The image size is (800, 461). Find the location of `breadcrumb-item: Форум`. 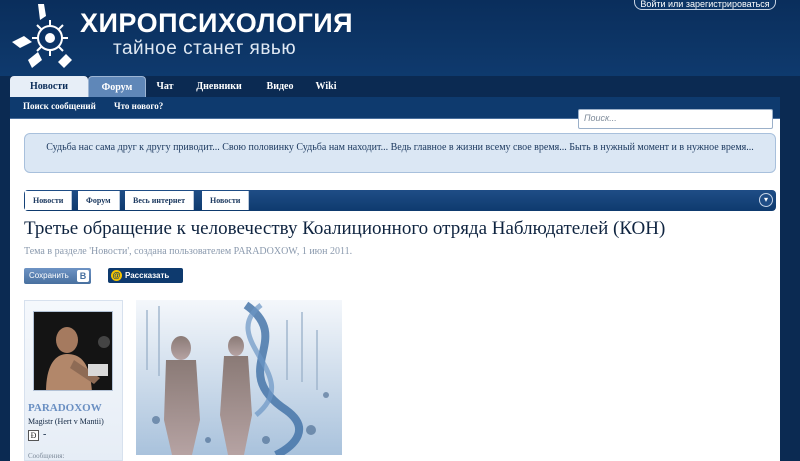

breadcrumb-item: Форум is located at coordinates (99, 200).